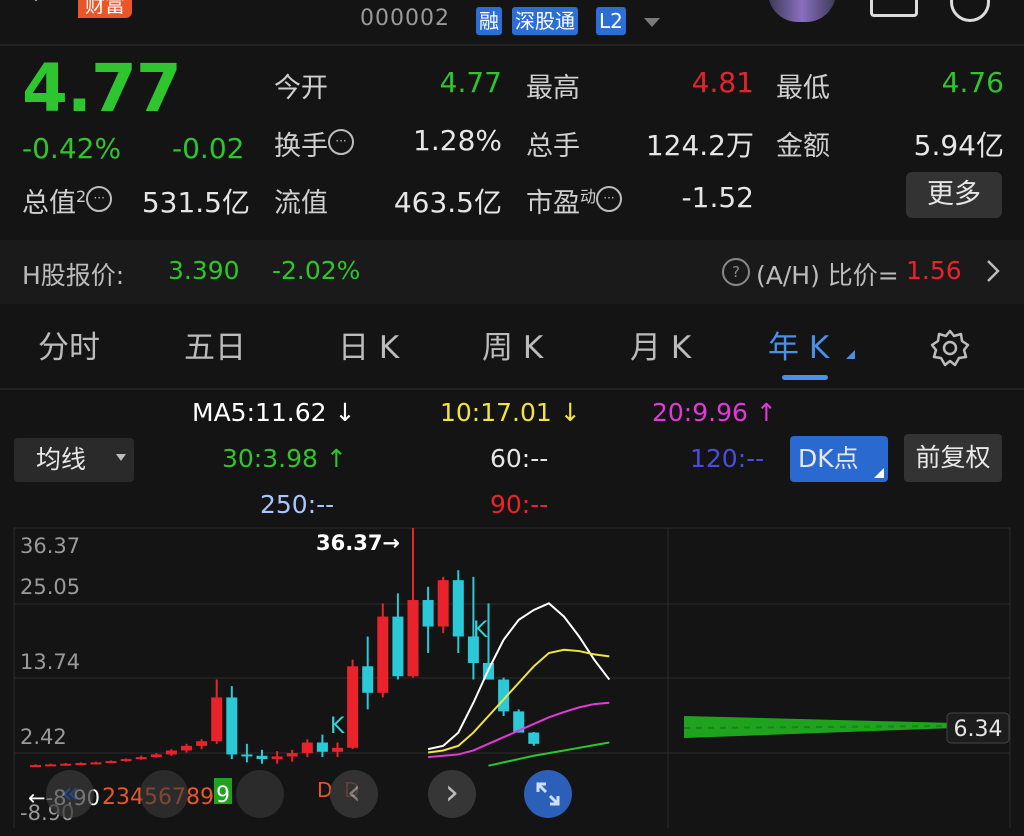  I want to click on ma-line-select-label: 均线, so click(61, 459).